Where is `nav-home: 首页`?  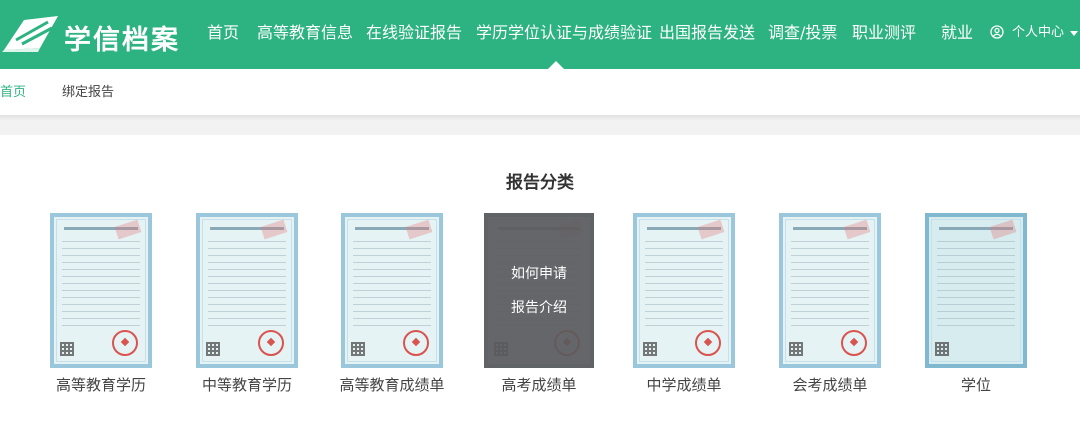 nav-home: 首页 is located at coordinates (223, 33).